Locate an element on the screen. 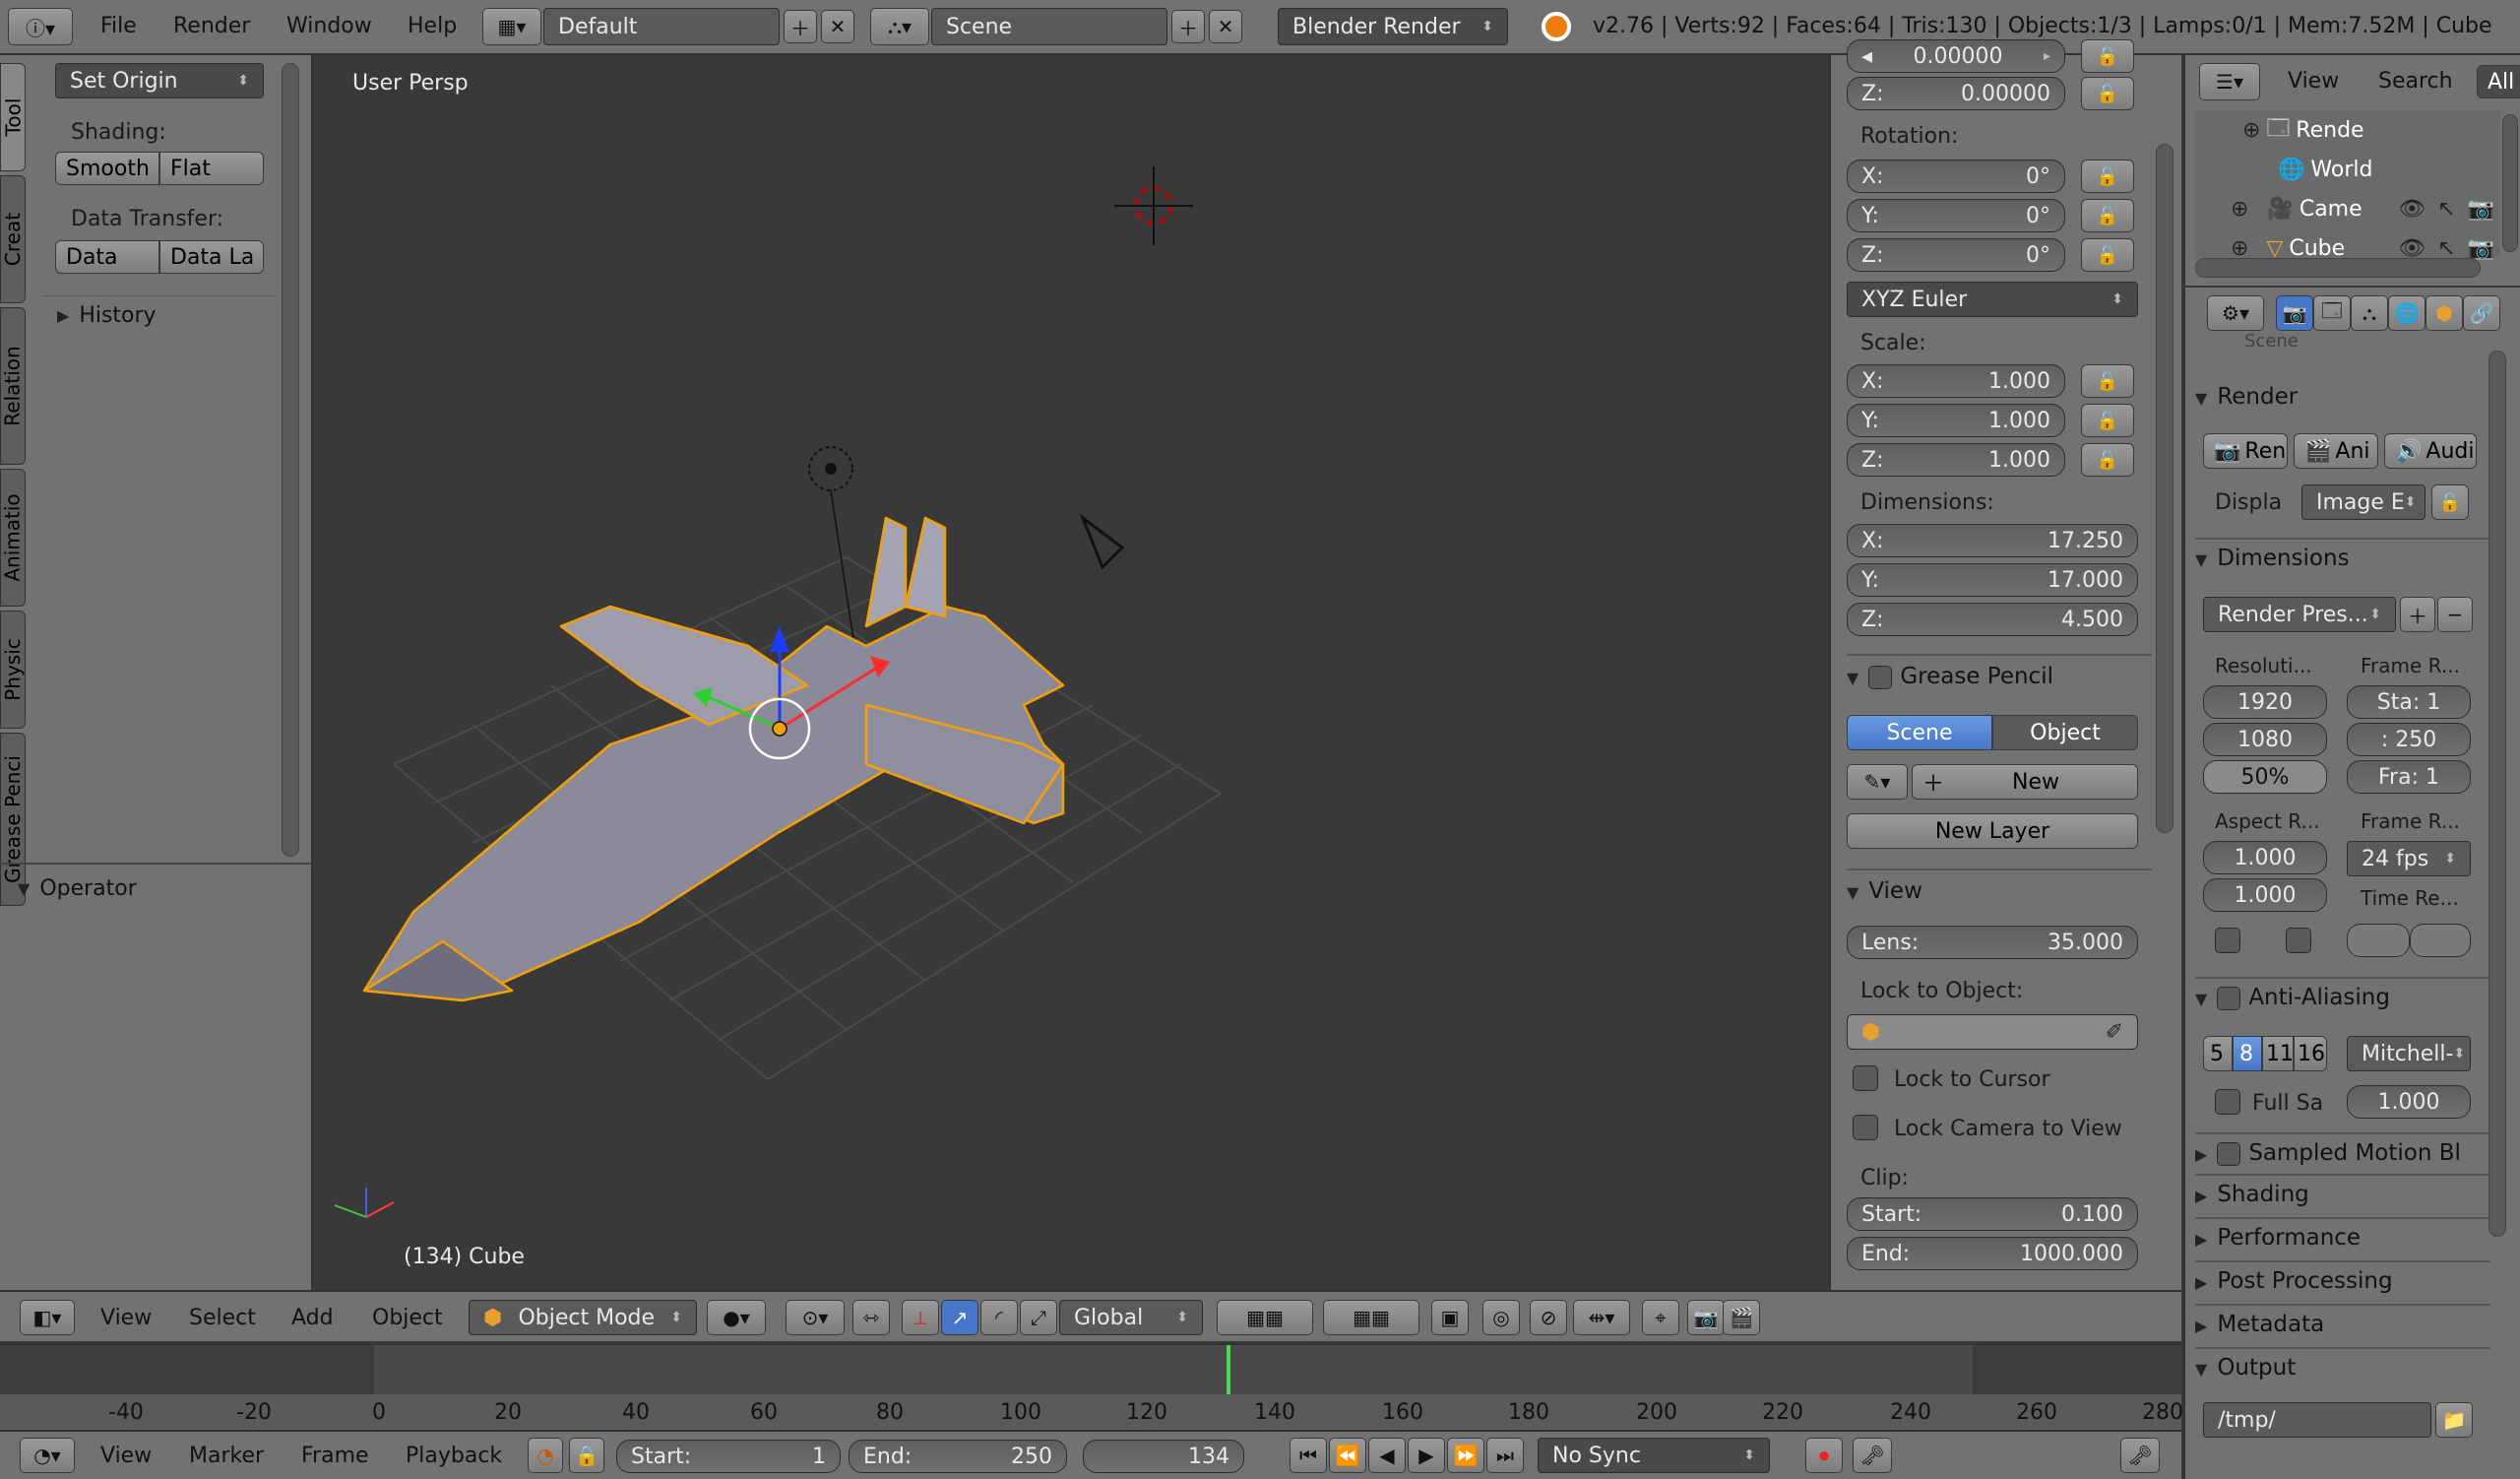 The height and width of the screenshot is (1479, 2520). lock-time-icon: 🔒 is located at coordinates (586, 1455).